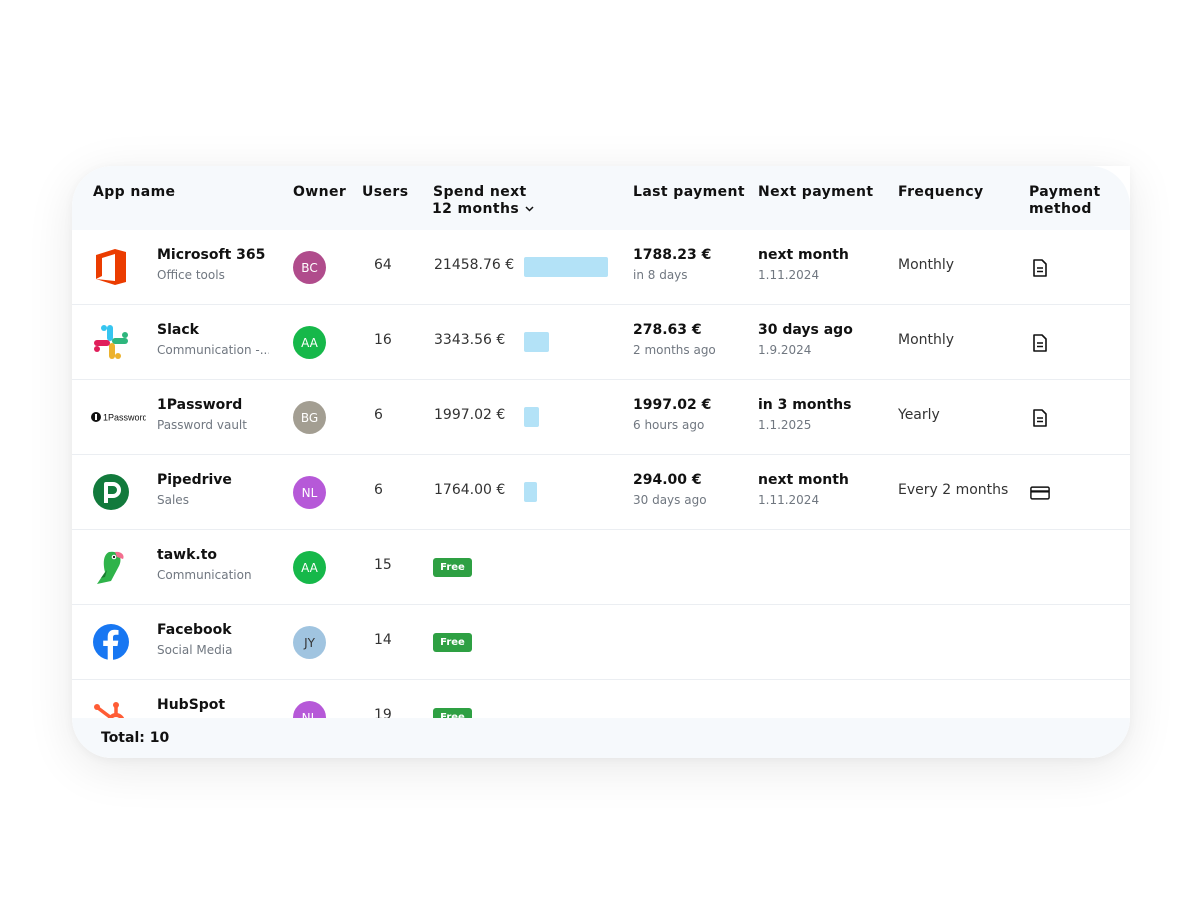 The image size is (1200, 900). Describe the element at coordinates (383, 712) in the screenshot. I see `users-count: 19` at that location.